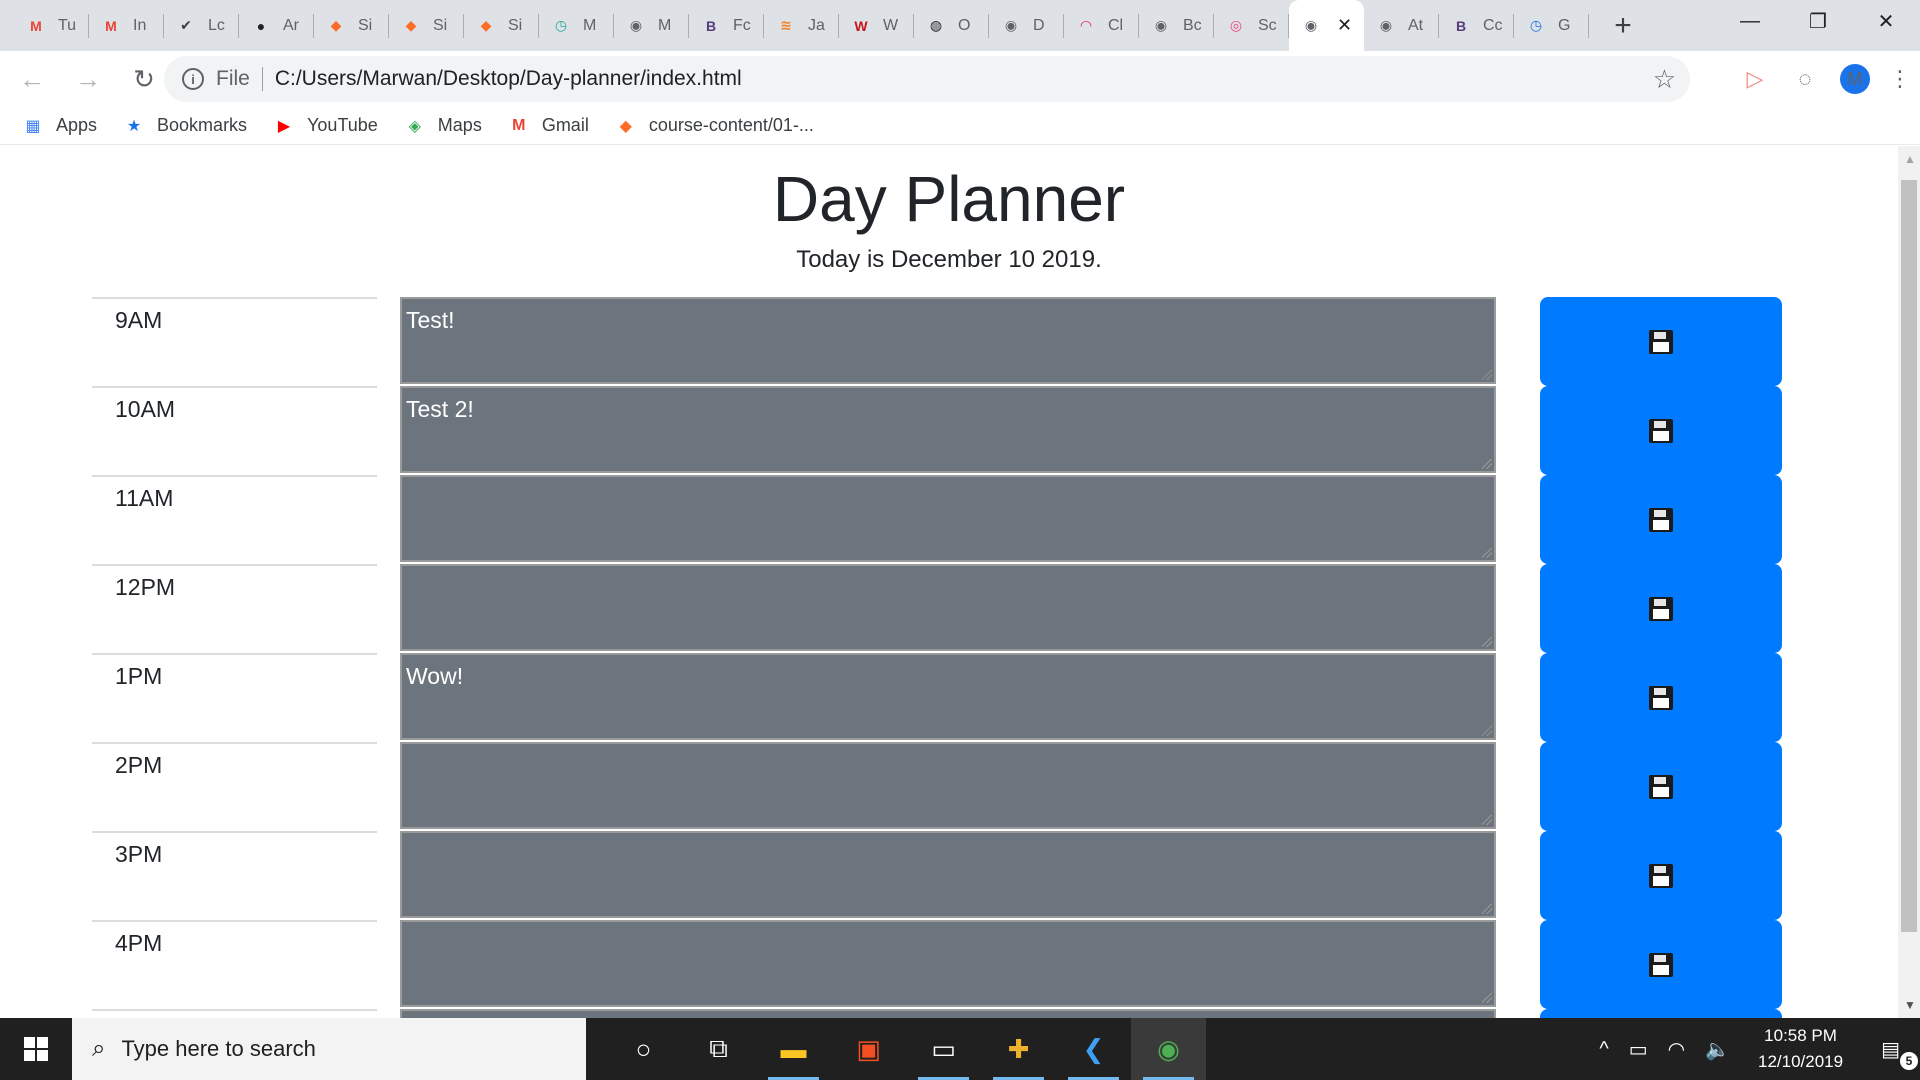  I want to click on browser-tab: ≋ Ja, so click(801, 25).